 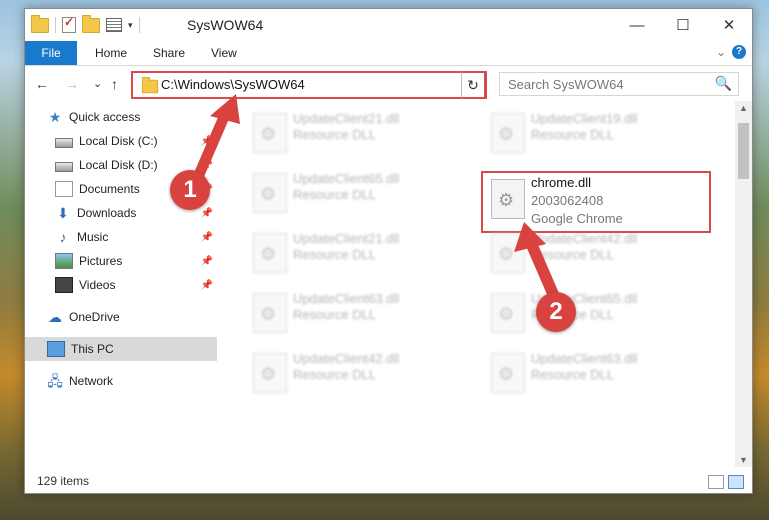 What do you see at coordinates (121, 381) in the screenshot?
I see `sidebar-item-network: 🖧 Network` at bounding box center [121, 381].